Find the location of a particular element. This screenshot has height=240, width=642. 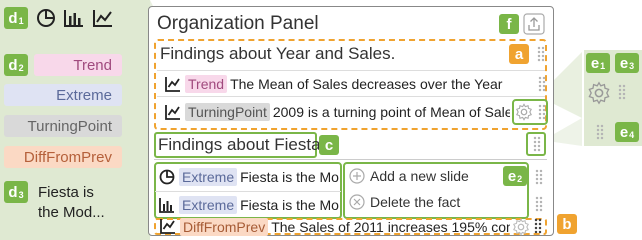

add-slide-menu-item: Add a new slide is located at coordinates (409, 176).